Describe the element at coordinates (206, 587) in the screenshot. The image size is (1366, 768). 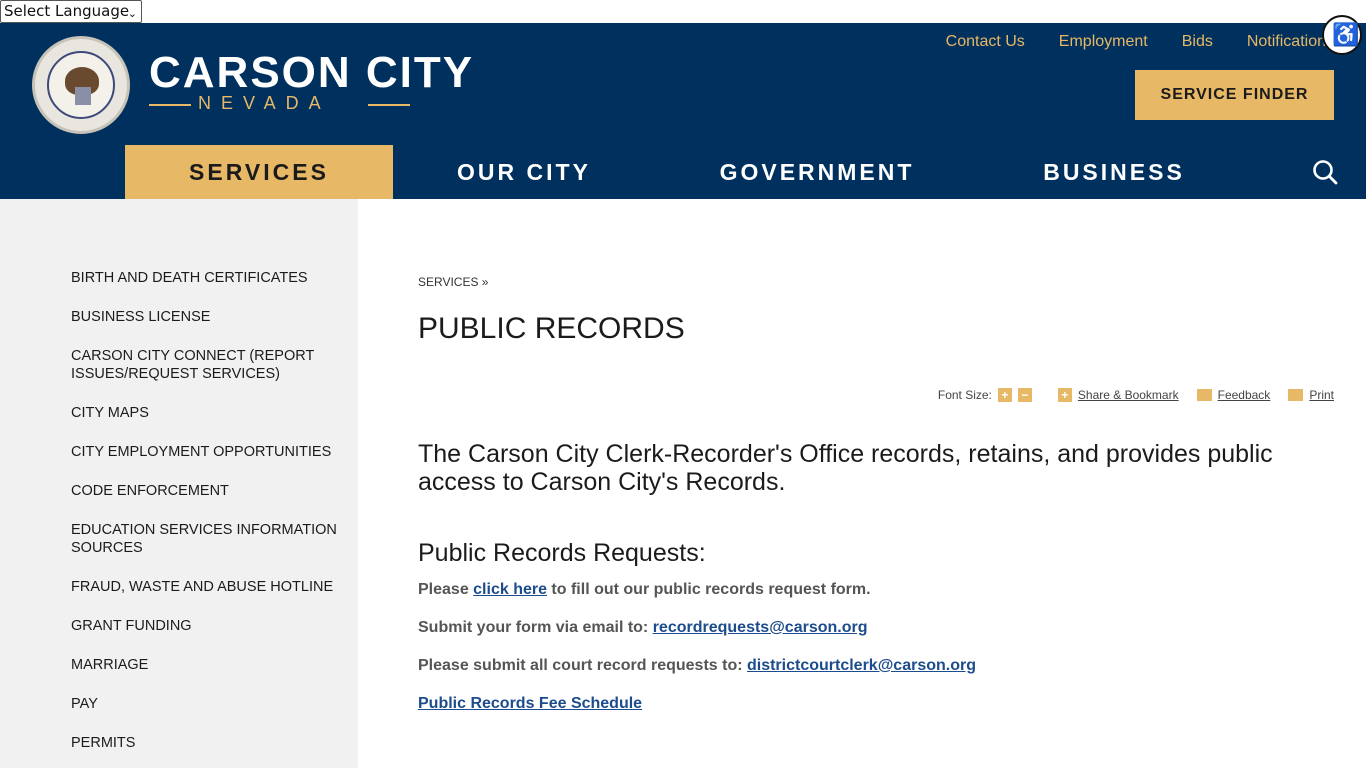
I see `sidebar-item-fraud-hotline: FRAUD, WASTE AND ABUSE HOTLINE` at that location.